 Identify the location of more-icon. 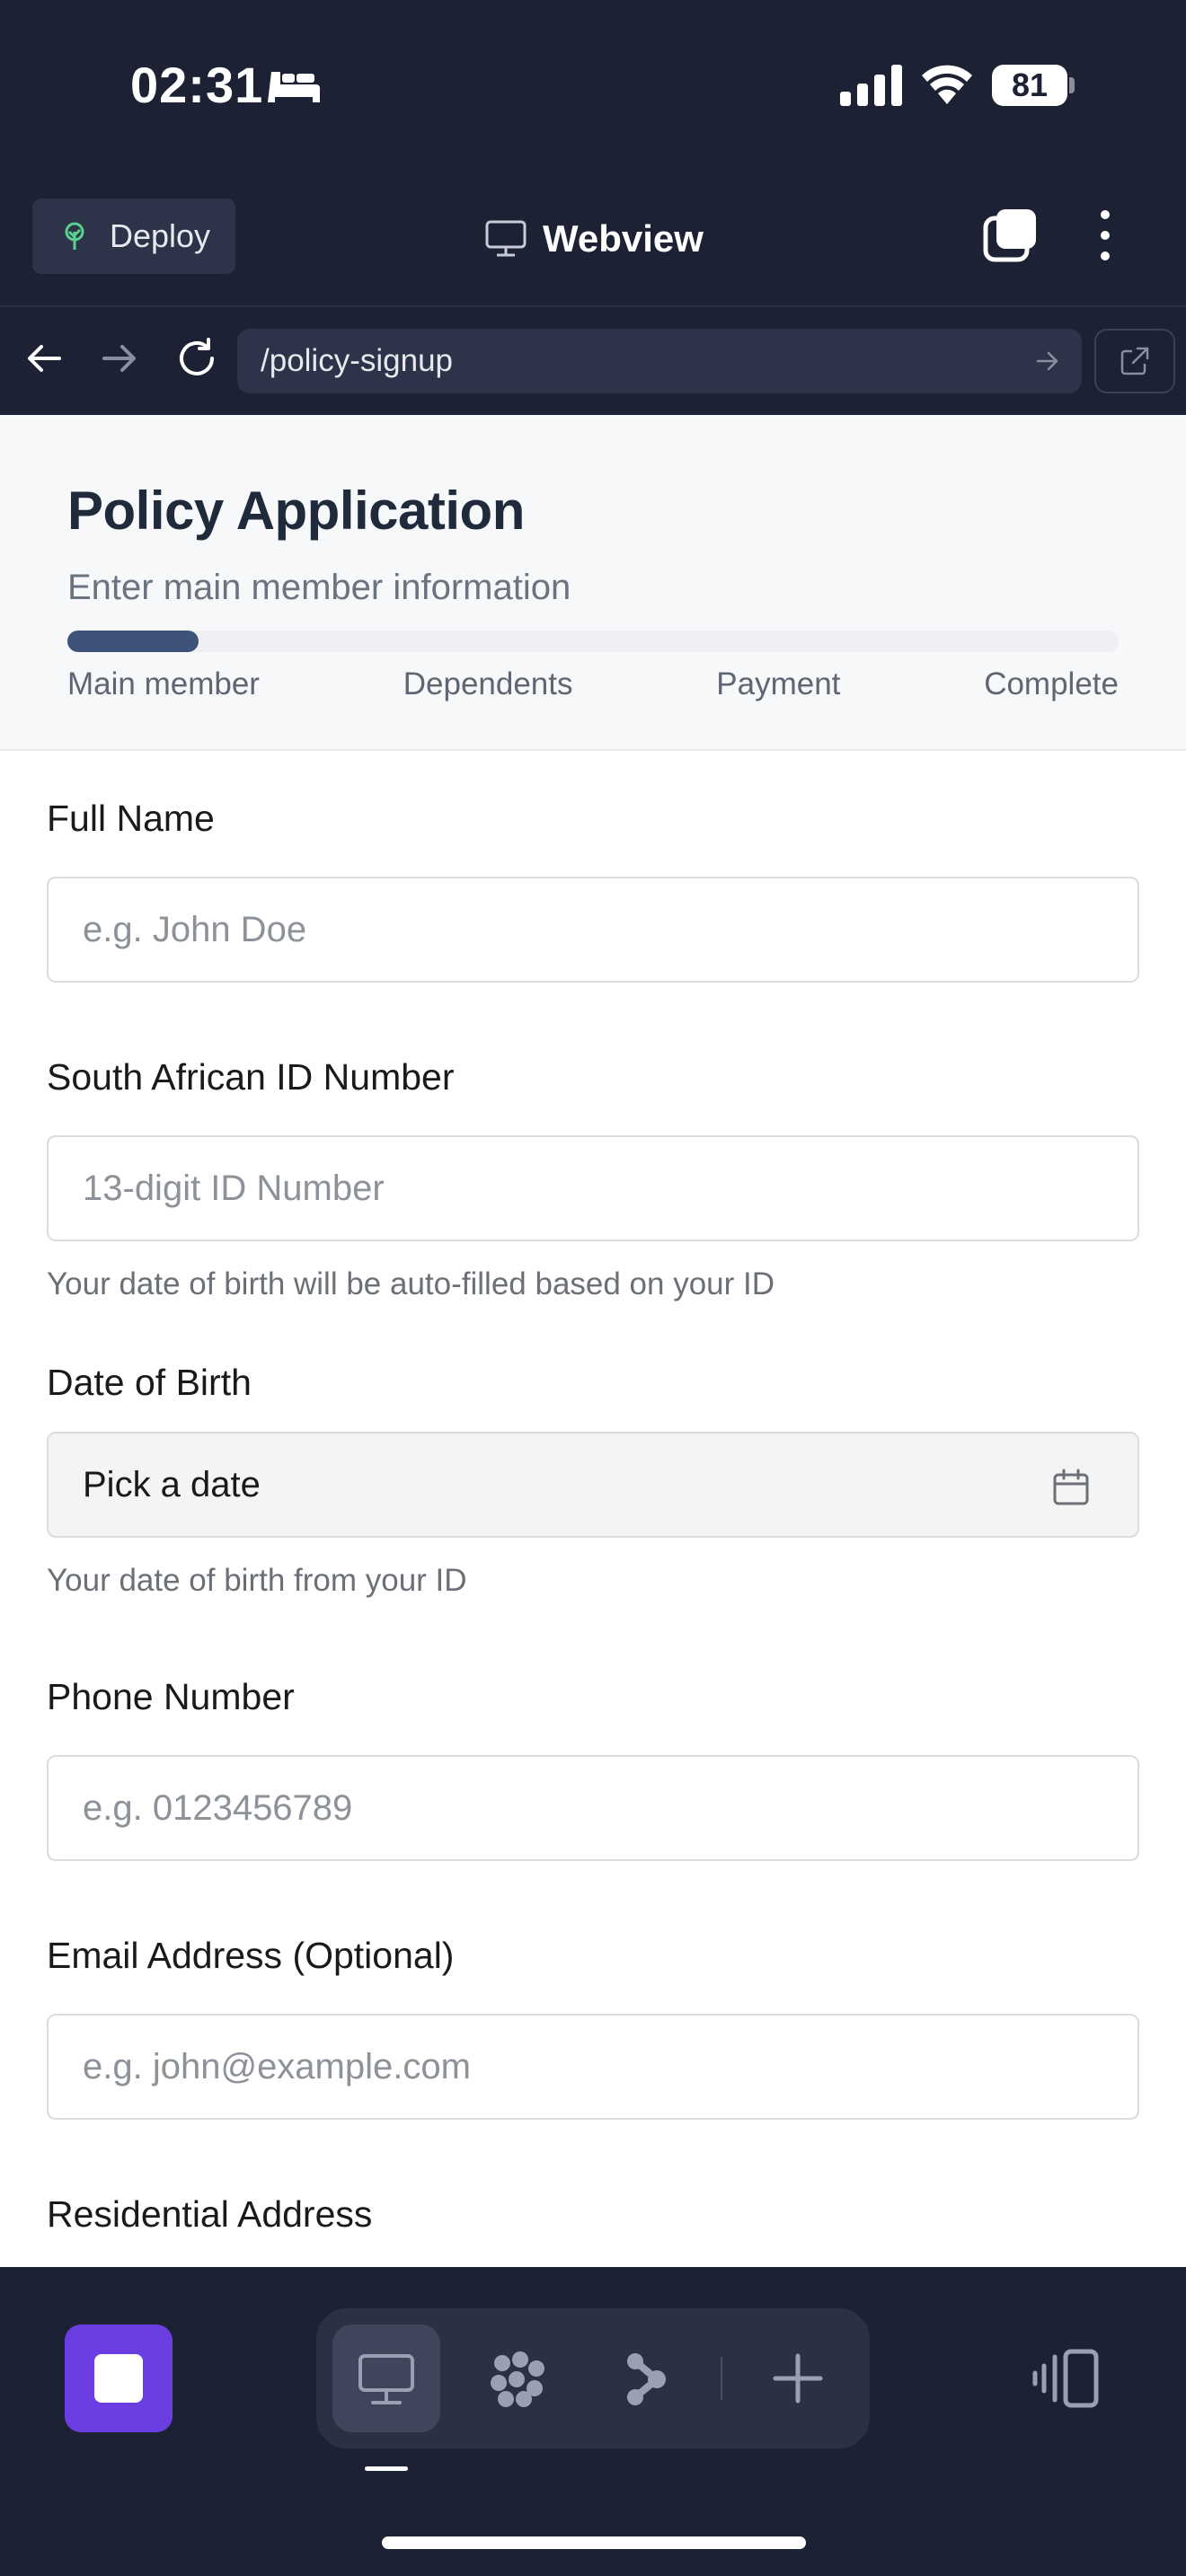
(1105, 235).